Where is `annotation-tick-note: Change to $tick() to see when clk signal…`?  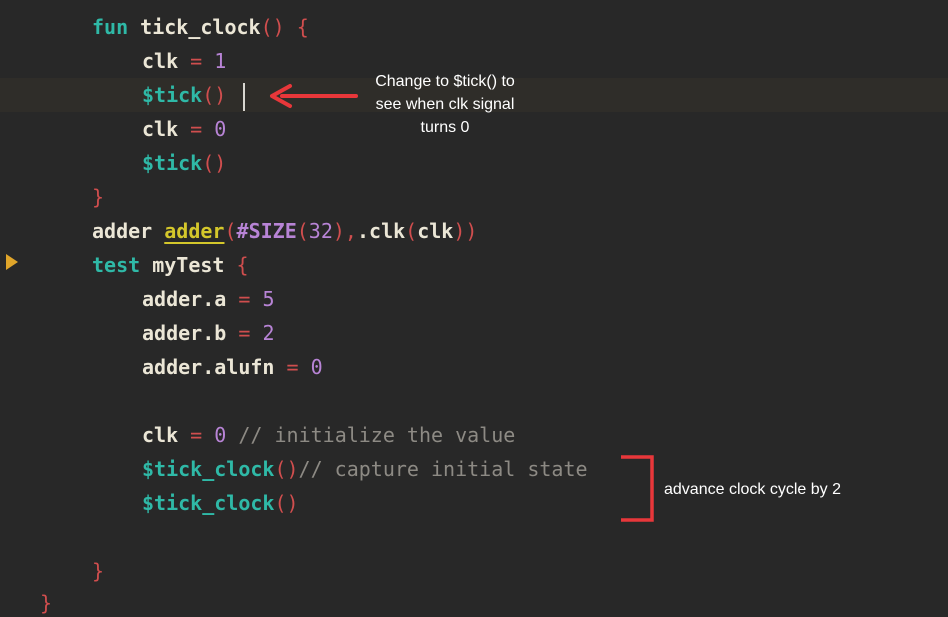
annotation-tick-note: Change to $tick() to see when clk signal… is located at coordinates (445, 104).